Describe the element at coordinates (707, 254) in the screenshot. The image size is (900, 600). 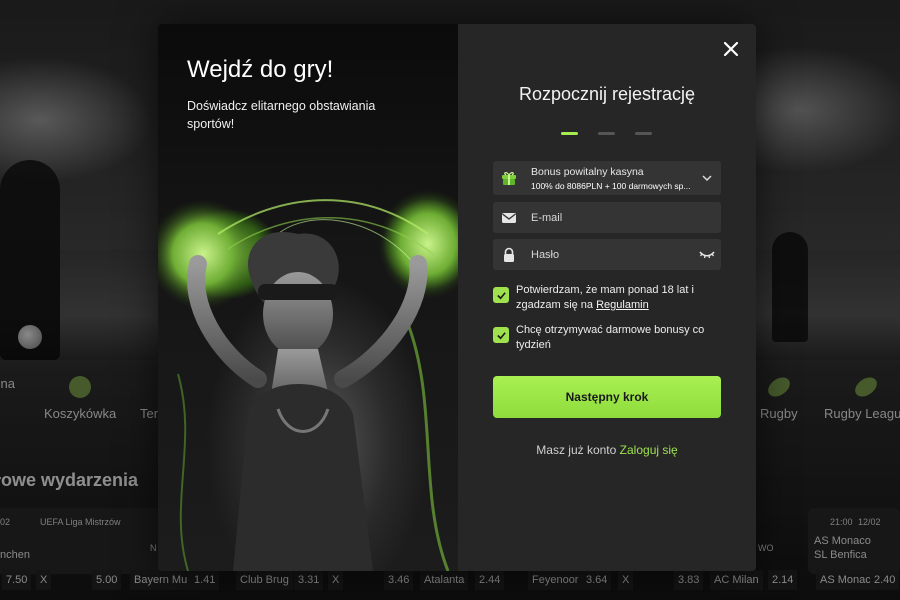
I see `eye-closed-icon` at that location.